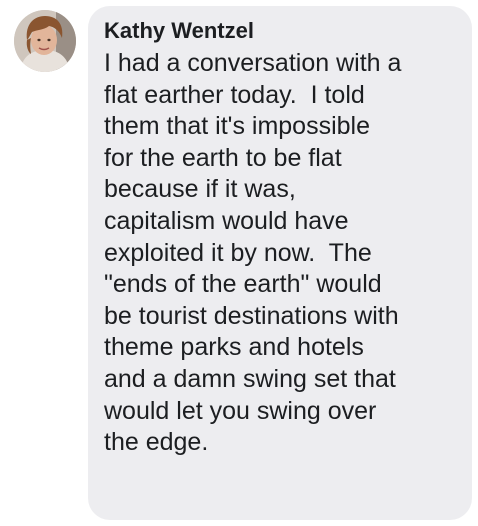 The width and height of the screenshot is (478, 526). Describe the element at coordinates (250, 378) in the screenshot. I see `comment-line: and a damn swing set that` at that location.